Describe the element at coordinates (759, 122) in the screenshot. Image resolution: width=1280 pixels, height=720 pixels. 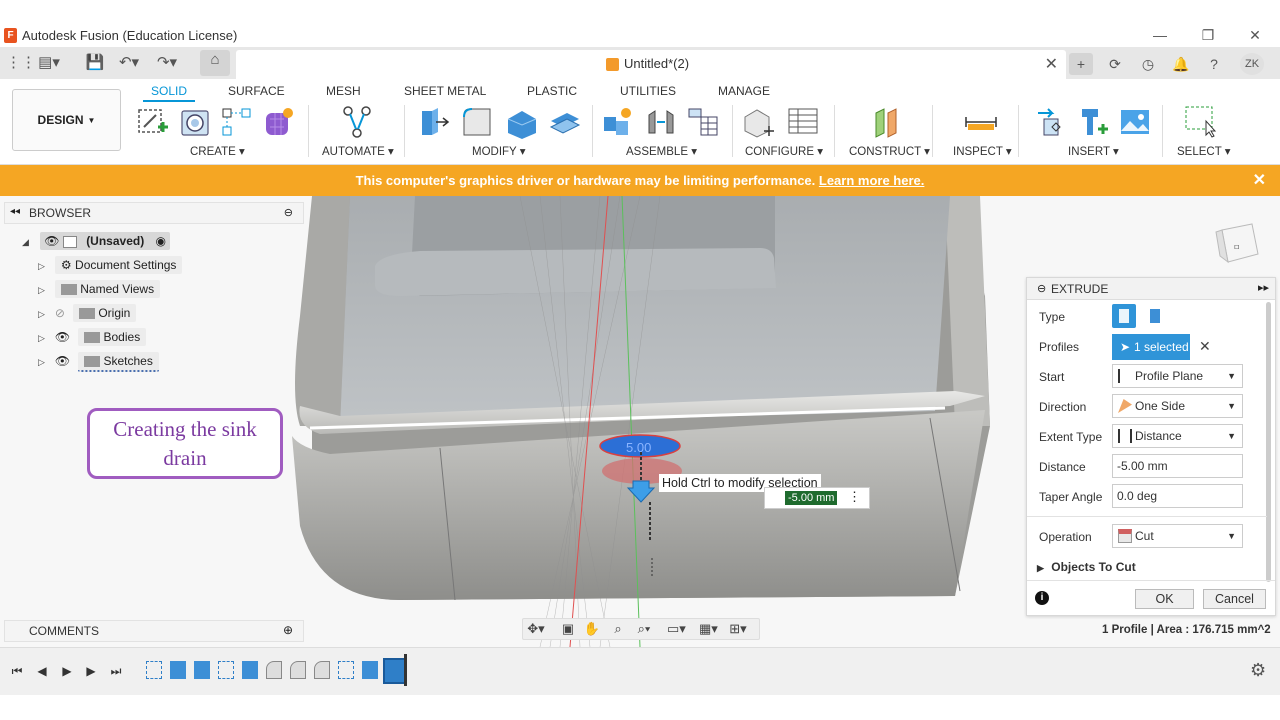
I see `configure-icon` at that location.